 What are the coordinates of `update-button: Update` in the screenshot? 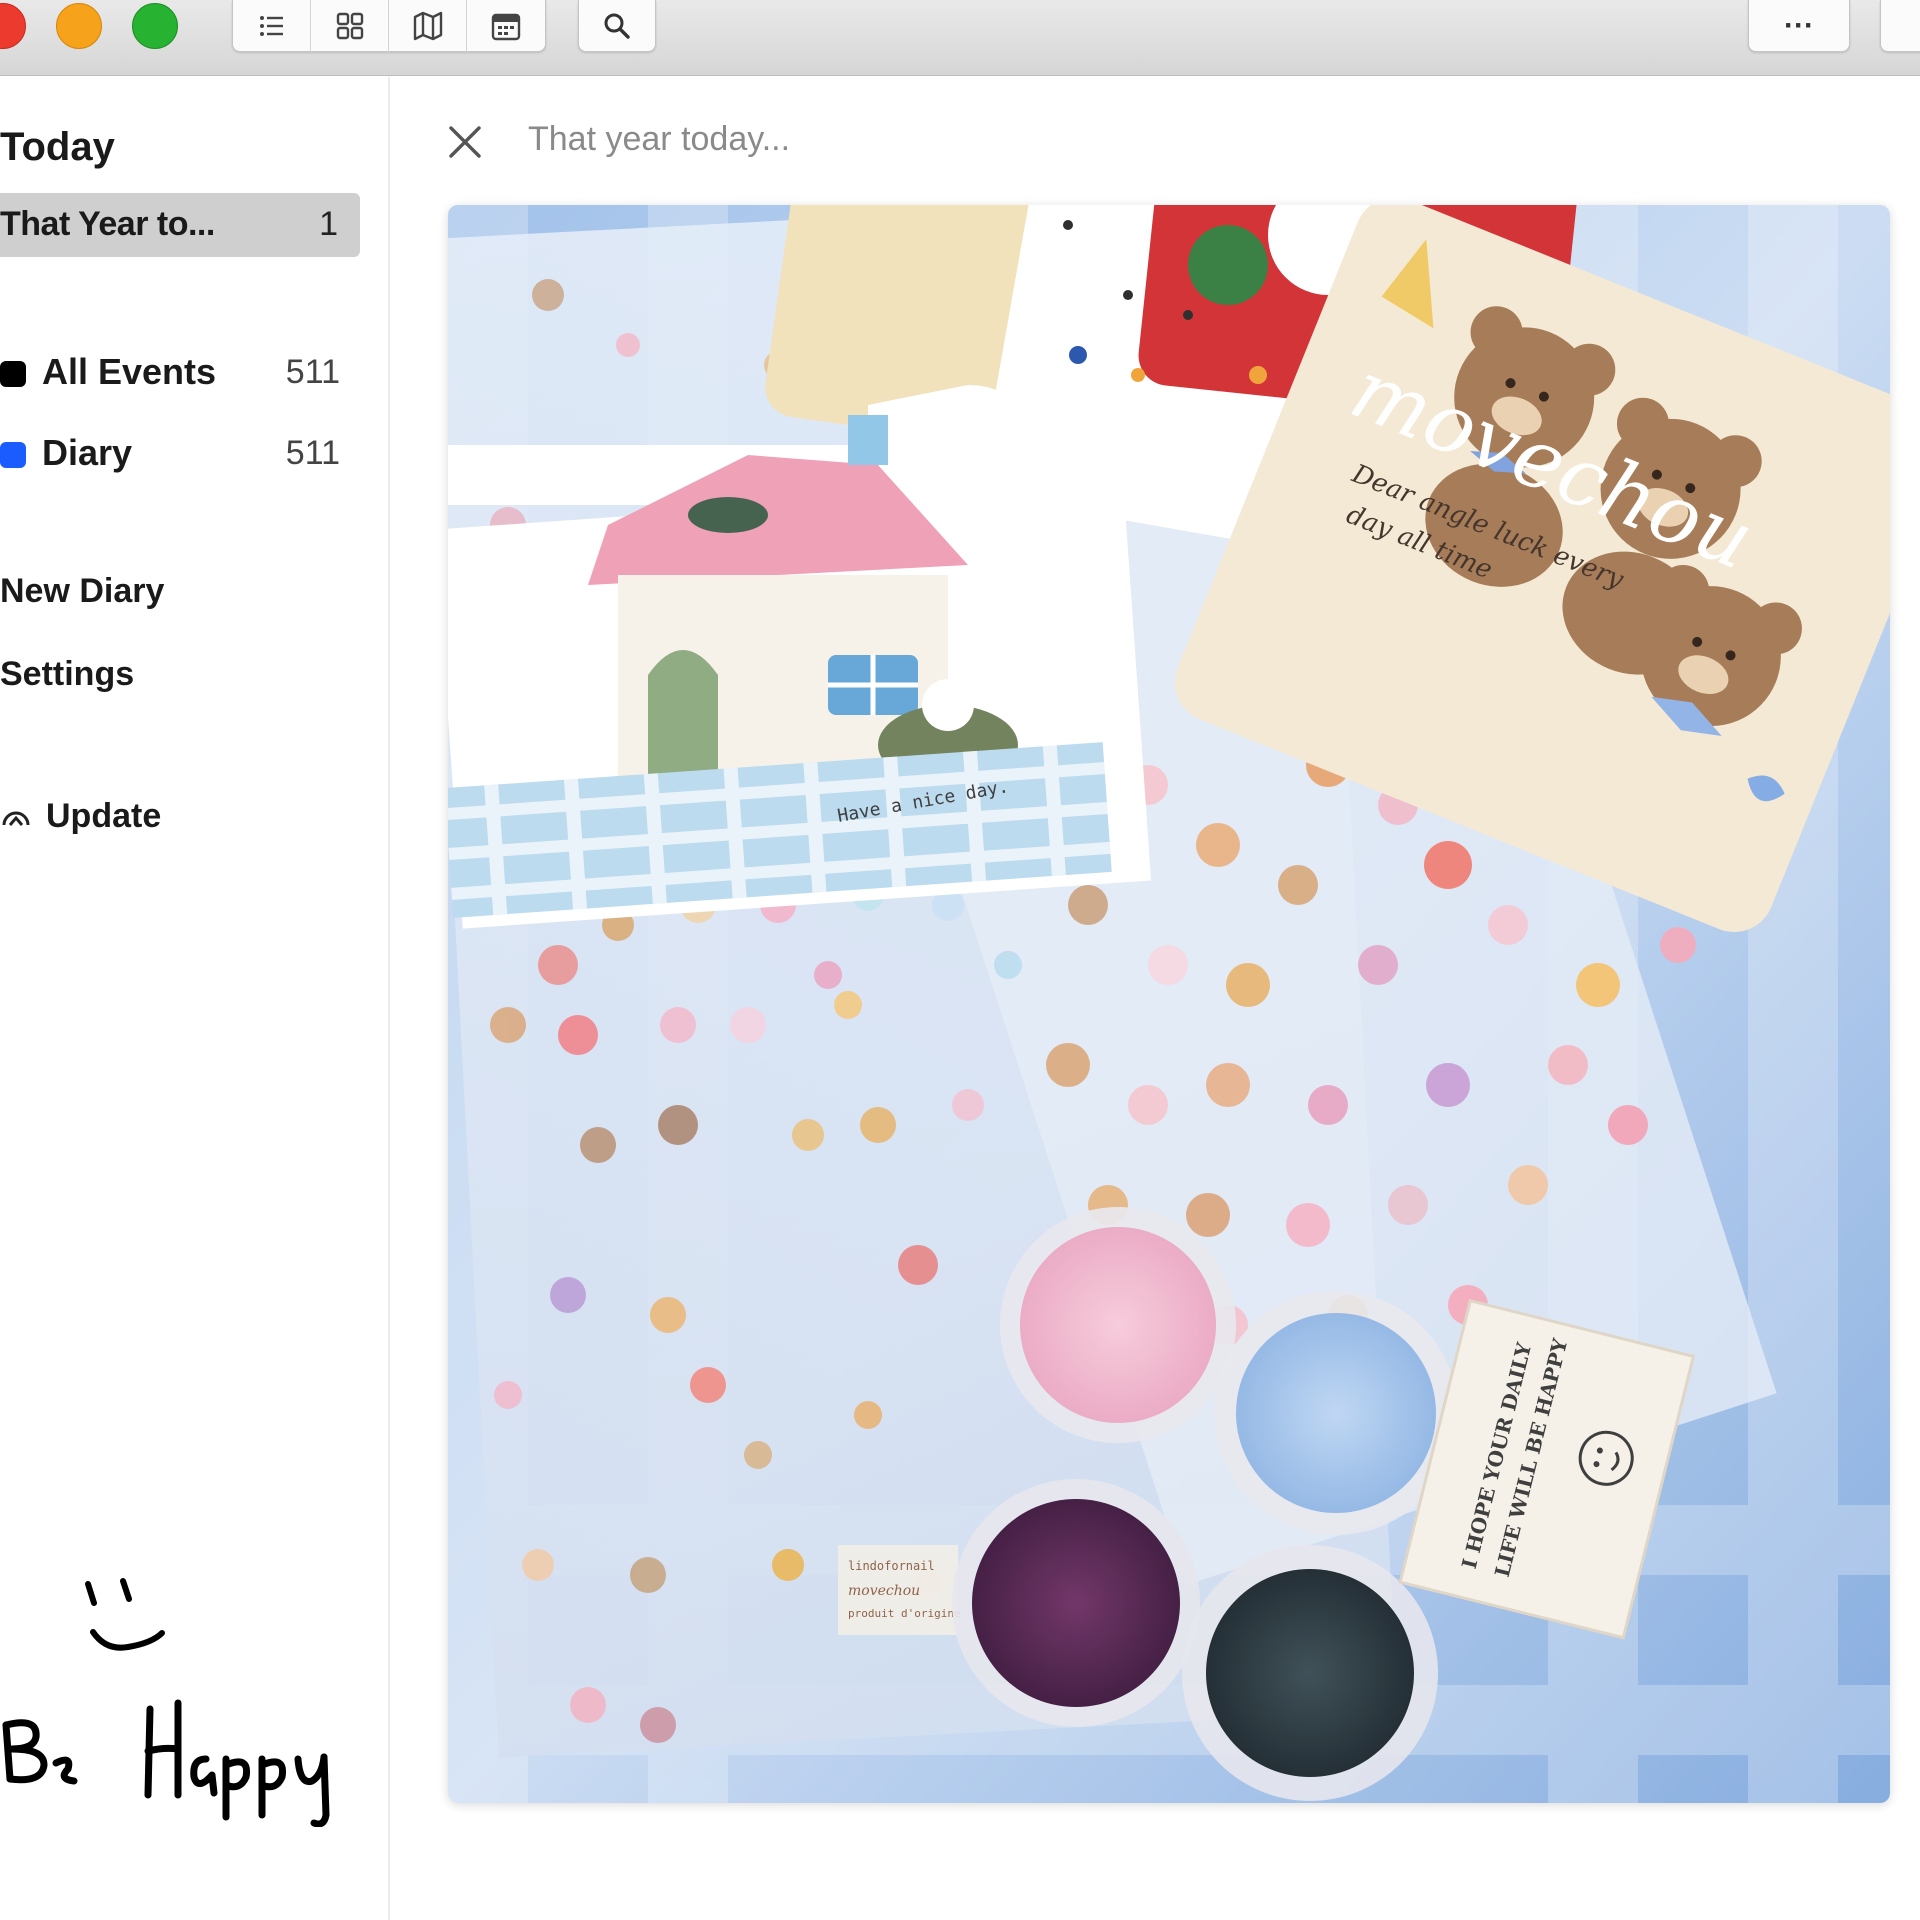 It's located at (80, 816).